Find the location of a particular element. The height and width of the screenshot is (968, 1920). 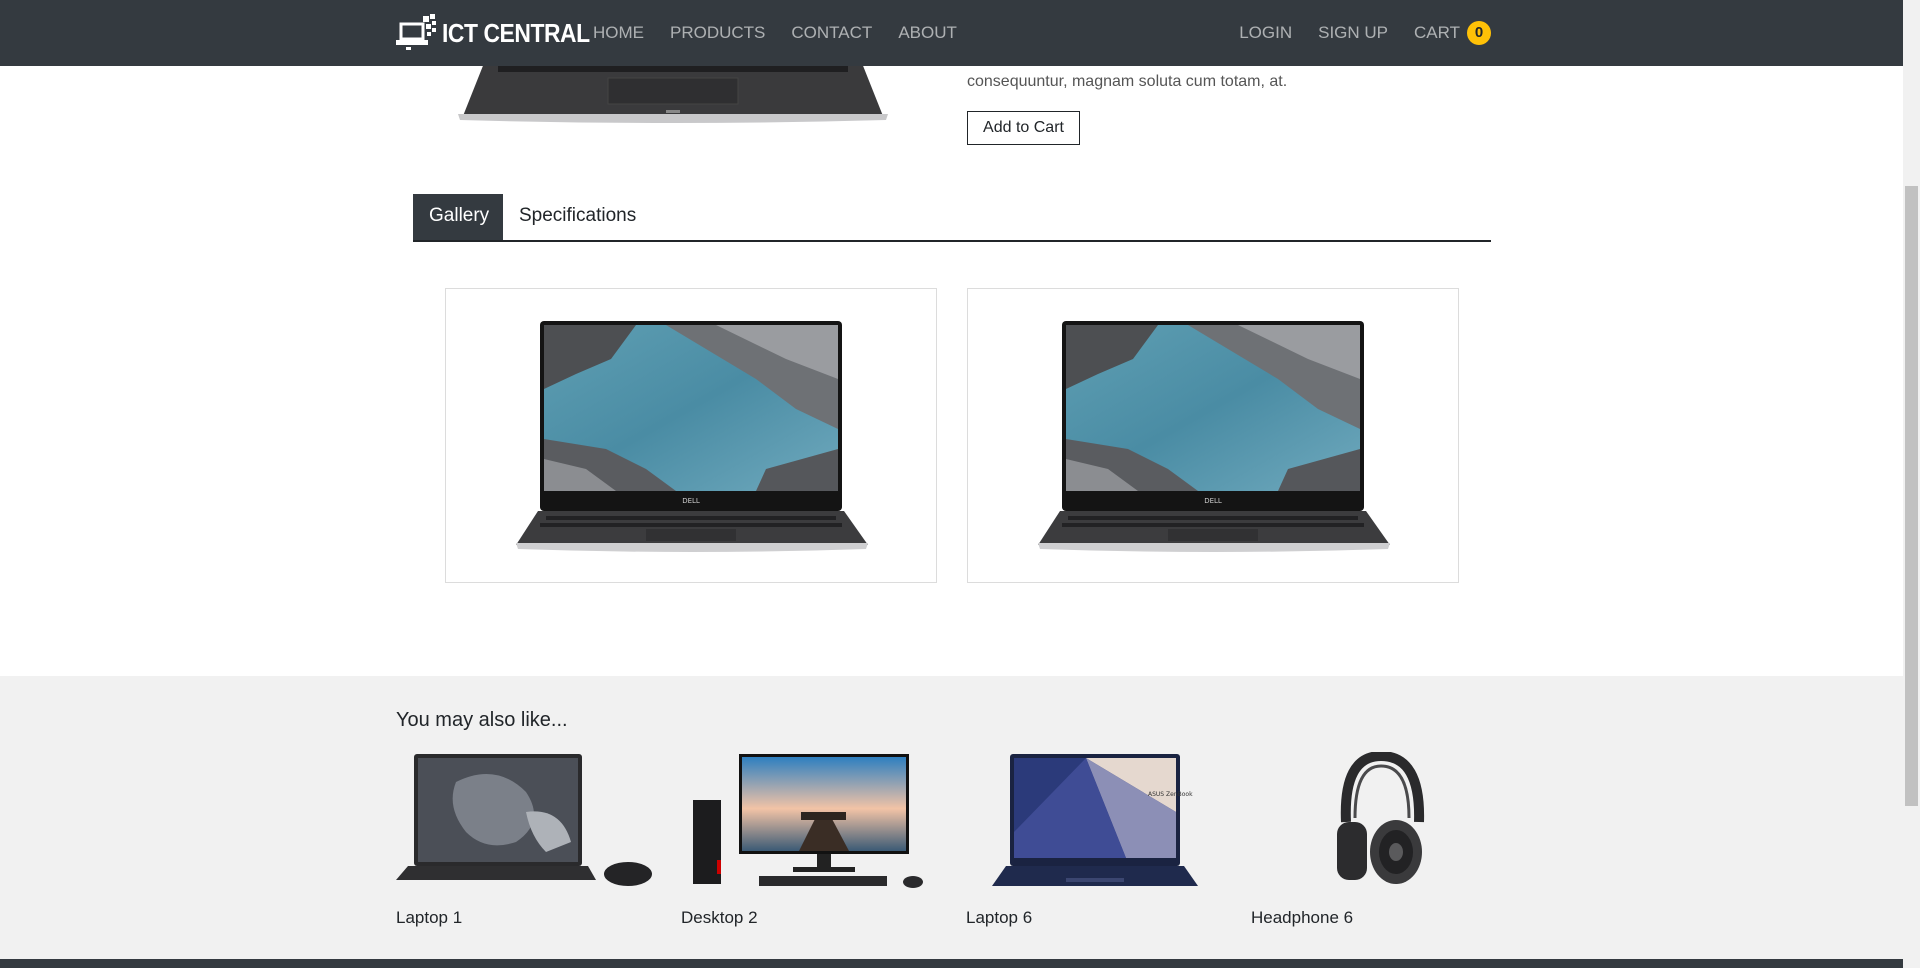

brand: ICT CENTRAL is located at coordinates (503, 33).